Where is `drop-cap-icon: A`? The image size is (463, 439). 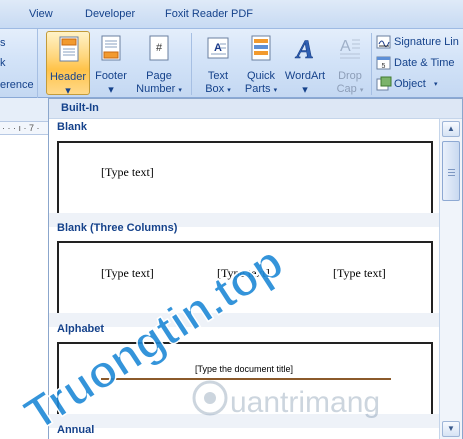
drop-cap-icon: A is located at coordinates (350, 48).